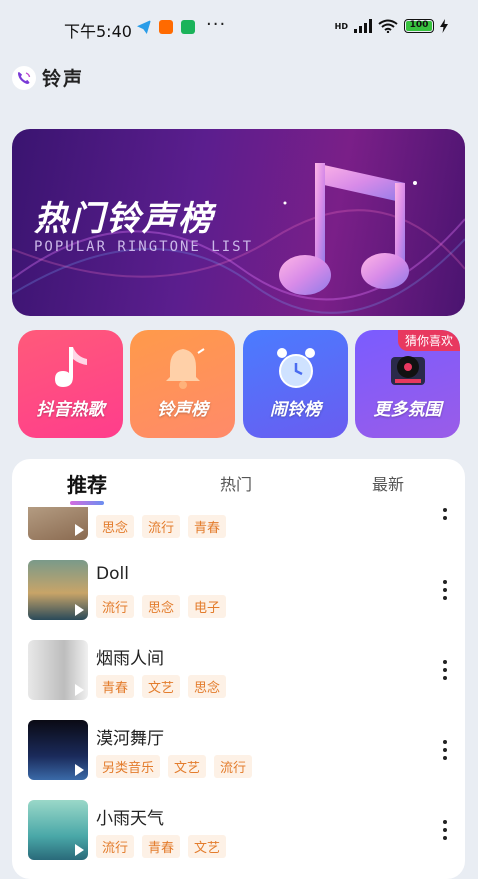  I want to click on category-label: 闹铃榜, so click(295, 410).